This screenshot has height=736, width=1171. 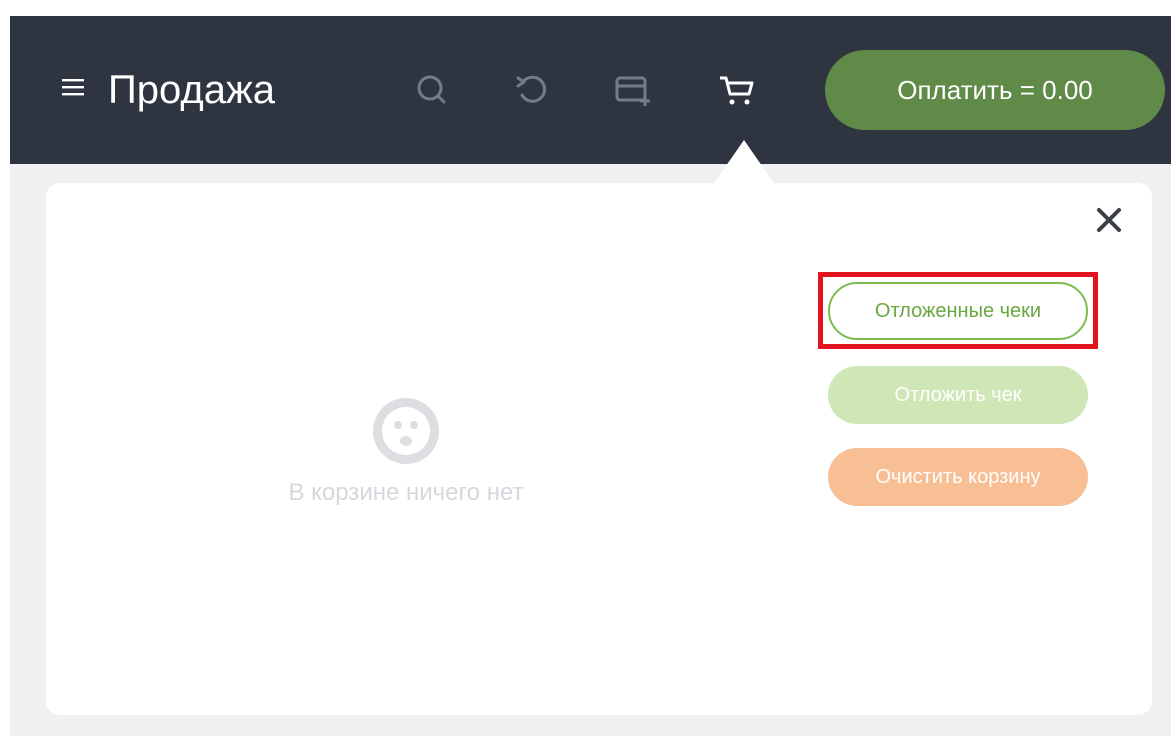 I want to click on page-title: Продажа, so click(x=191, y=90).